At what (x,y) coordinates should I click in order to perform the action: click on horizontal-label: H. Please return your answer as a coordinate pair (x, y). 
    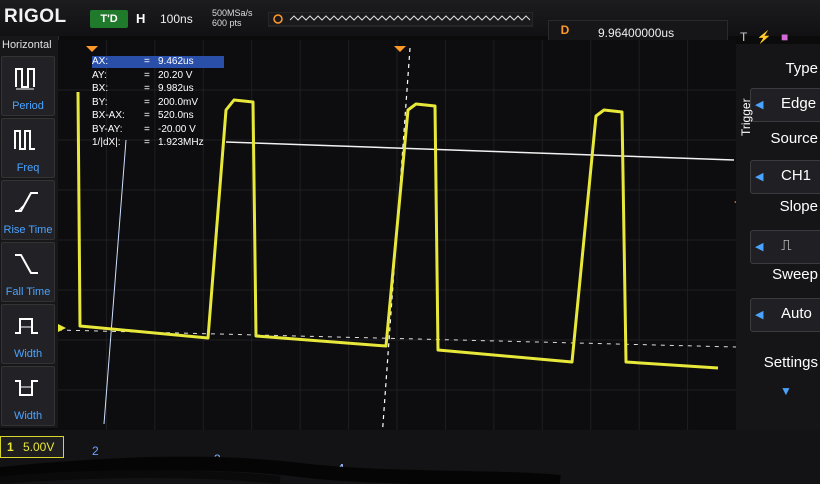
    Looking at the image, I should click on (141, 18).